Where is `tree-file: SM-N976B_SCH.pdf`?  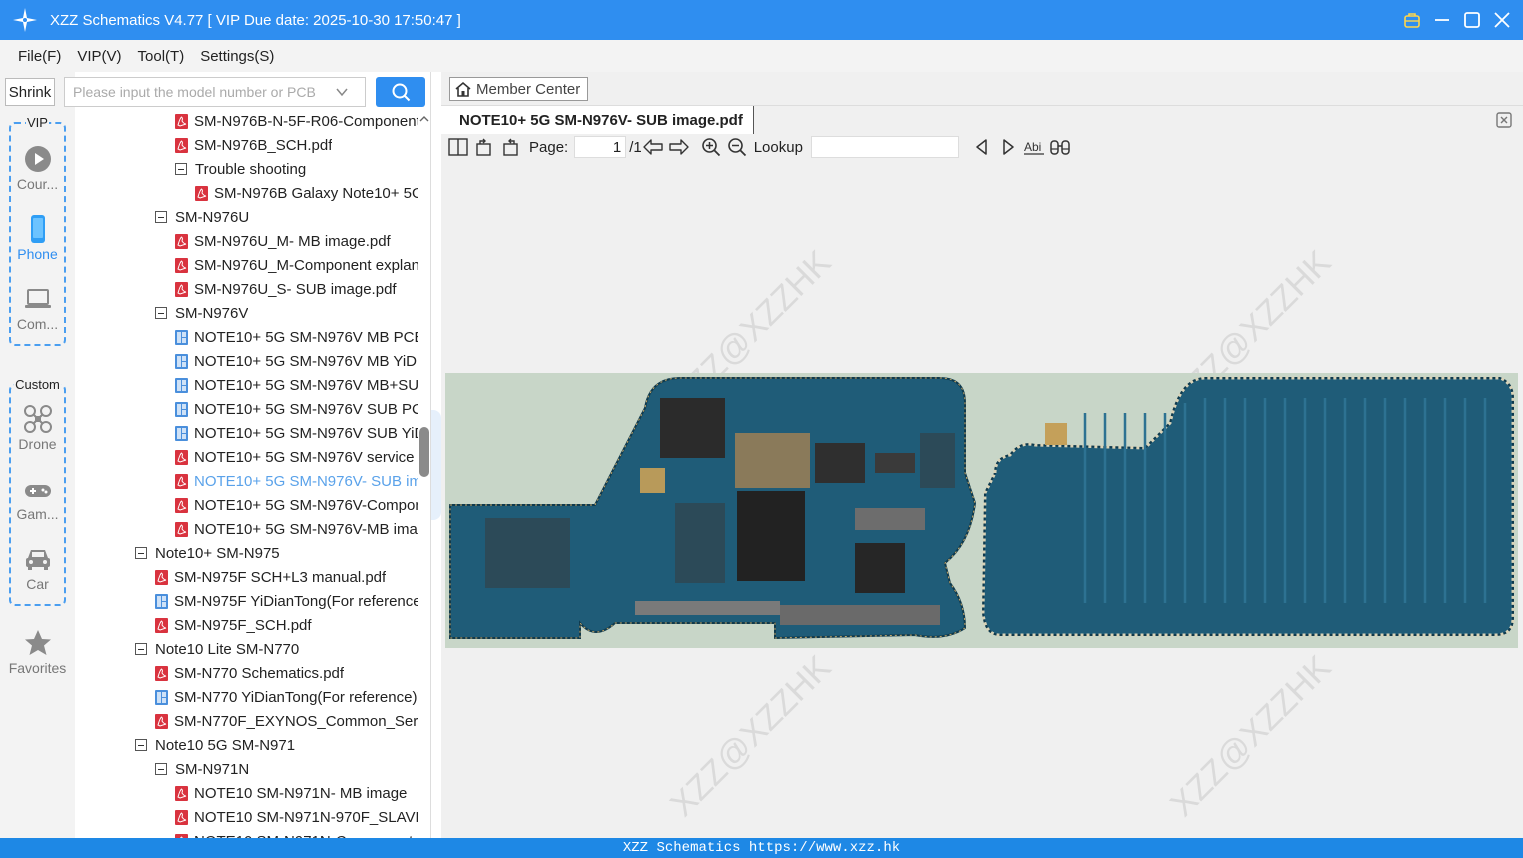
tree-file: SM-N976B_SCH.pdf is located at coordinates (296, 145).